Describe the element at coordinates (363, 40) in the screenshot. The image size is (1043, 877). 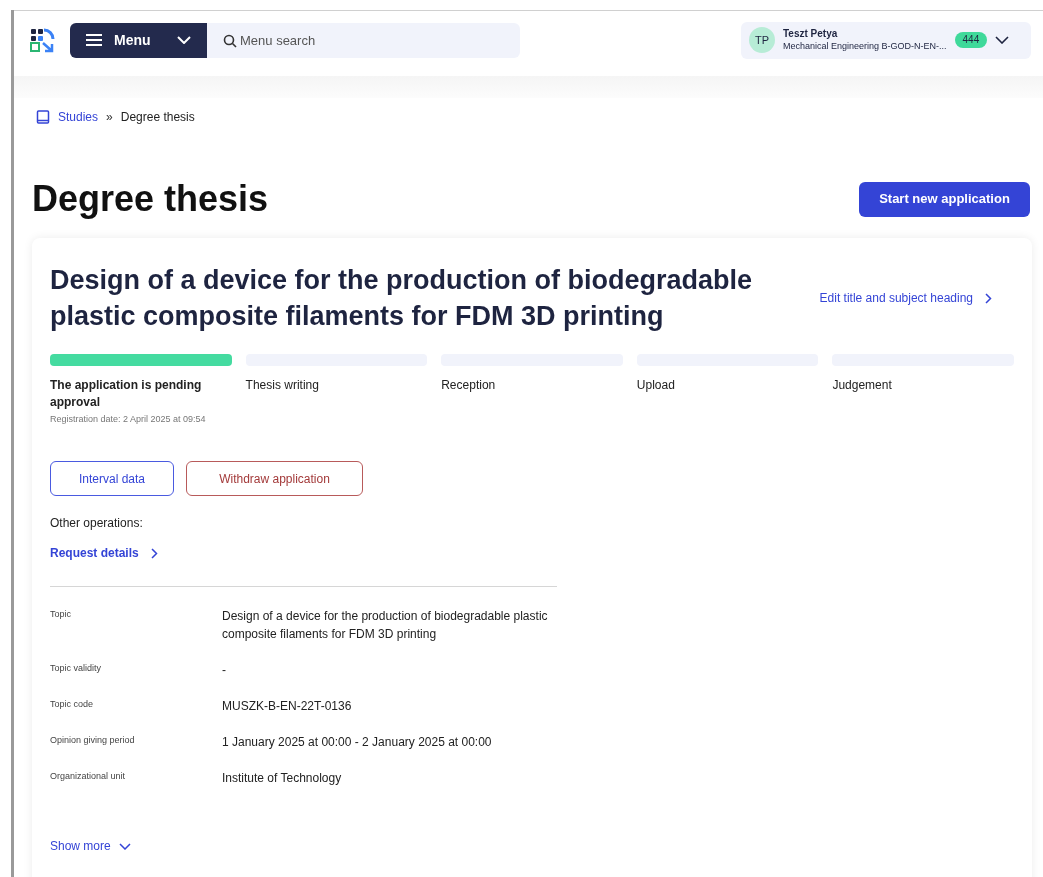
I see `search-field: Menu search` at that location.